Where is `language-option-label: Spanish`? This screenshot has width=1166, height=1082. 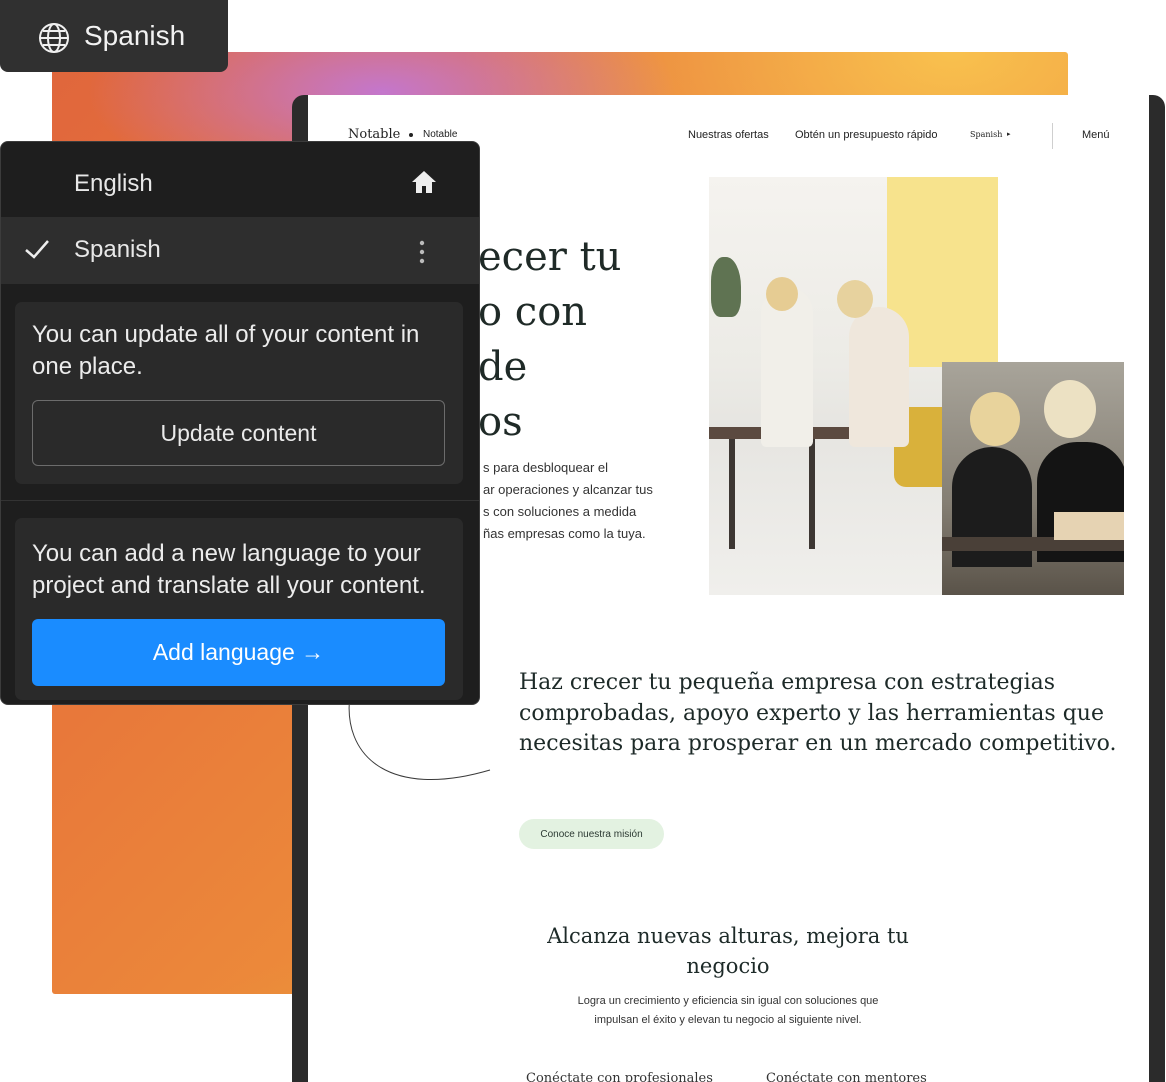 language-option-label: Spanish is located at coordinates (117, 249).